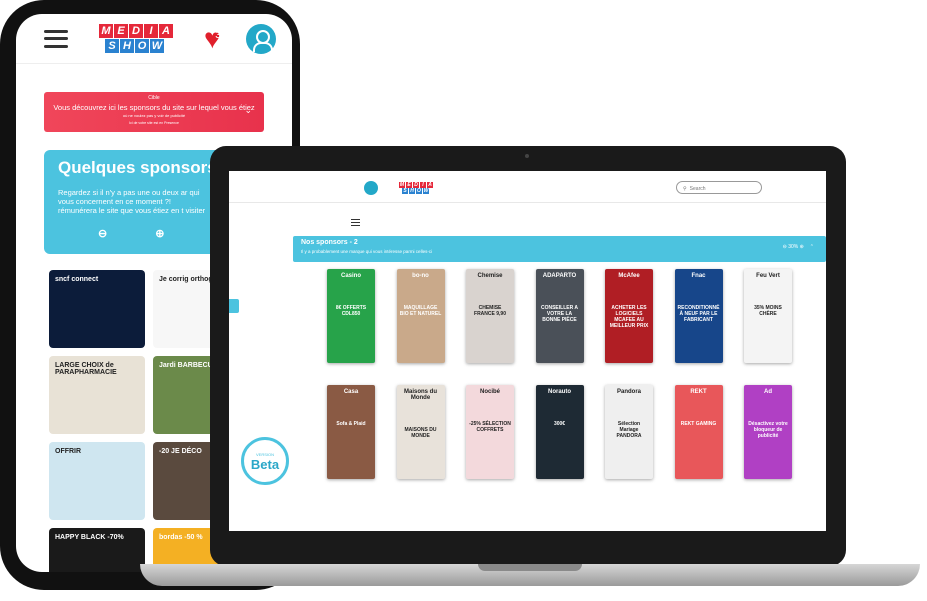 This screenshot has width=927, height=601. Describe the element at coordinates (719, 187) in the screenshot. I see `search-input: ⚲ Search` at that location.